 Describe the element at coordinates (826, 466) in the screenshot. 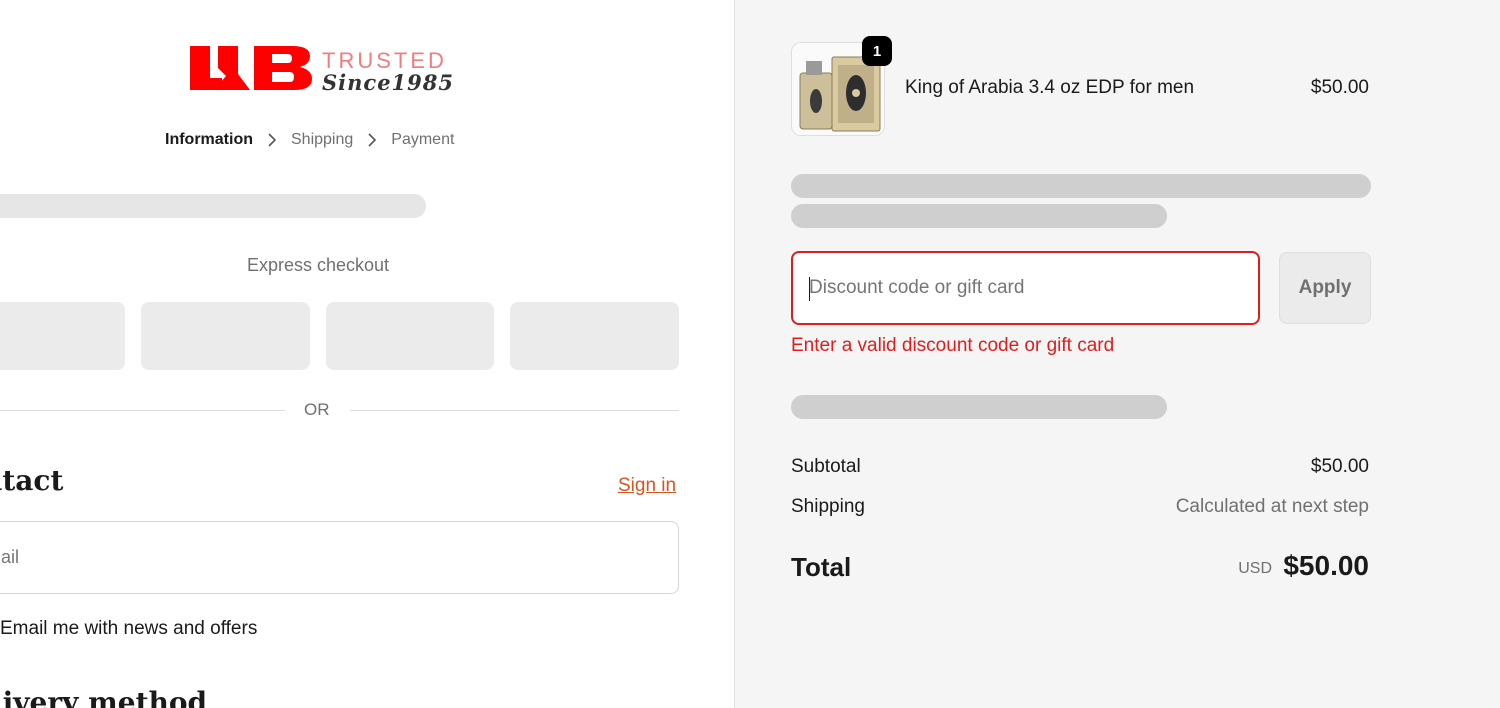

I see `subtotal-label: Subtotal` at that location.